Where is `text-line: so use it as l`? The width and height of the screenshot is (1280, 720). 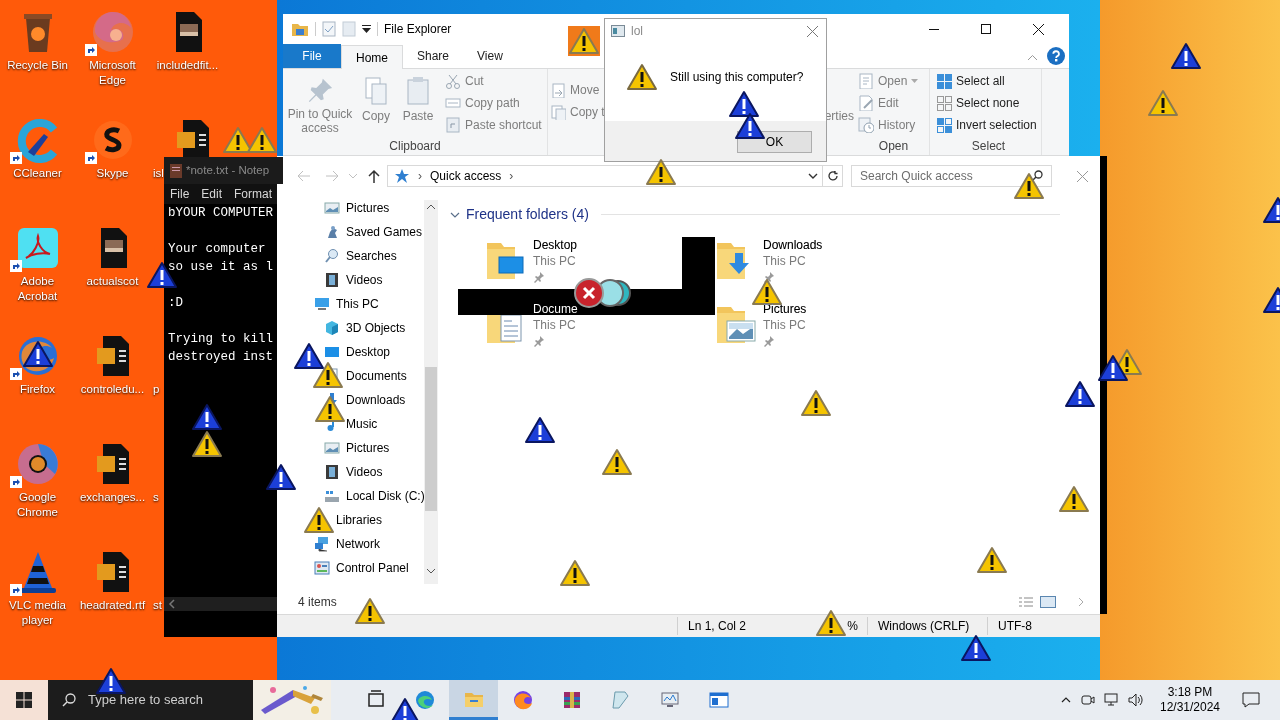 text-line: so use it as l is located at coordinates (221, 267).